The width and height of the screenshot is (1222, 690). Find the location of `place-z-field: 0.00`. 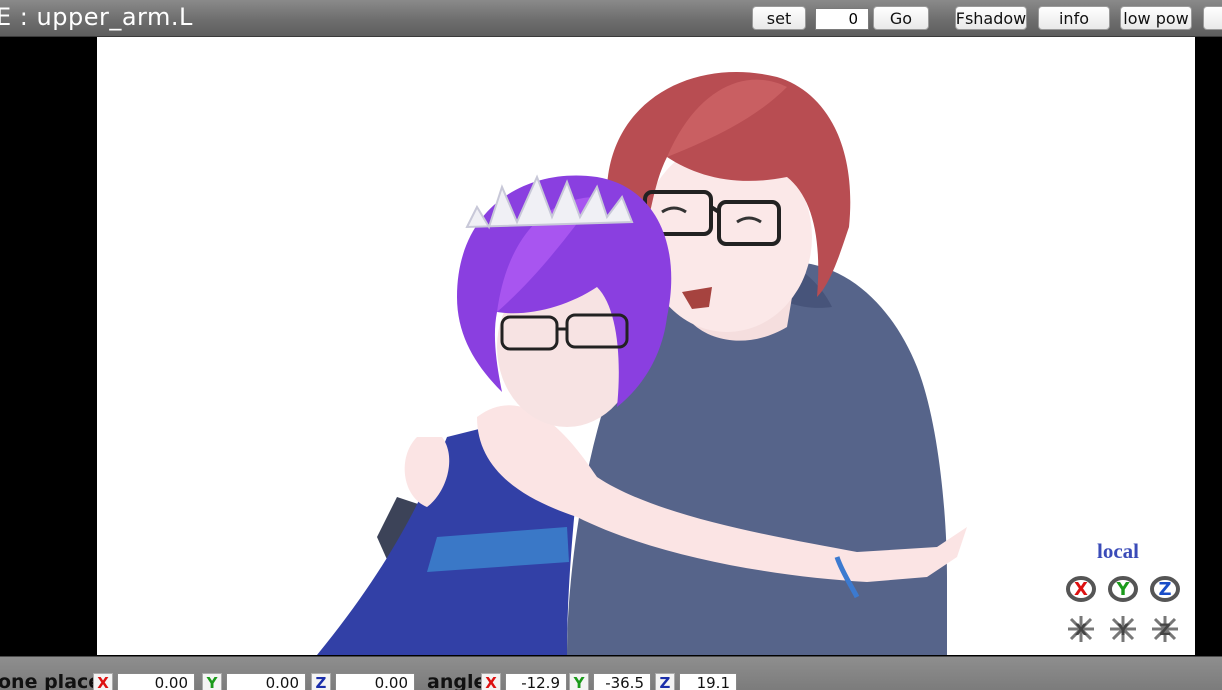

place-z-field: 0.00 is located at coordinates (375, 681).